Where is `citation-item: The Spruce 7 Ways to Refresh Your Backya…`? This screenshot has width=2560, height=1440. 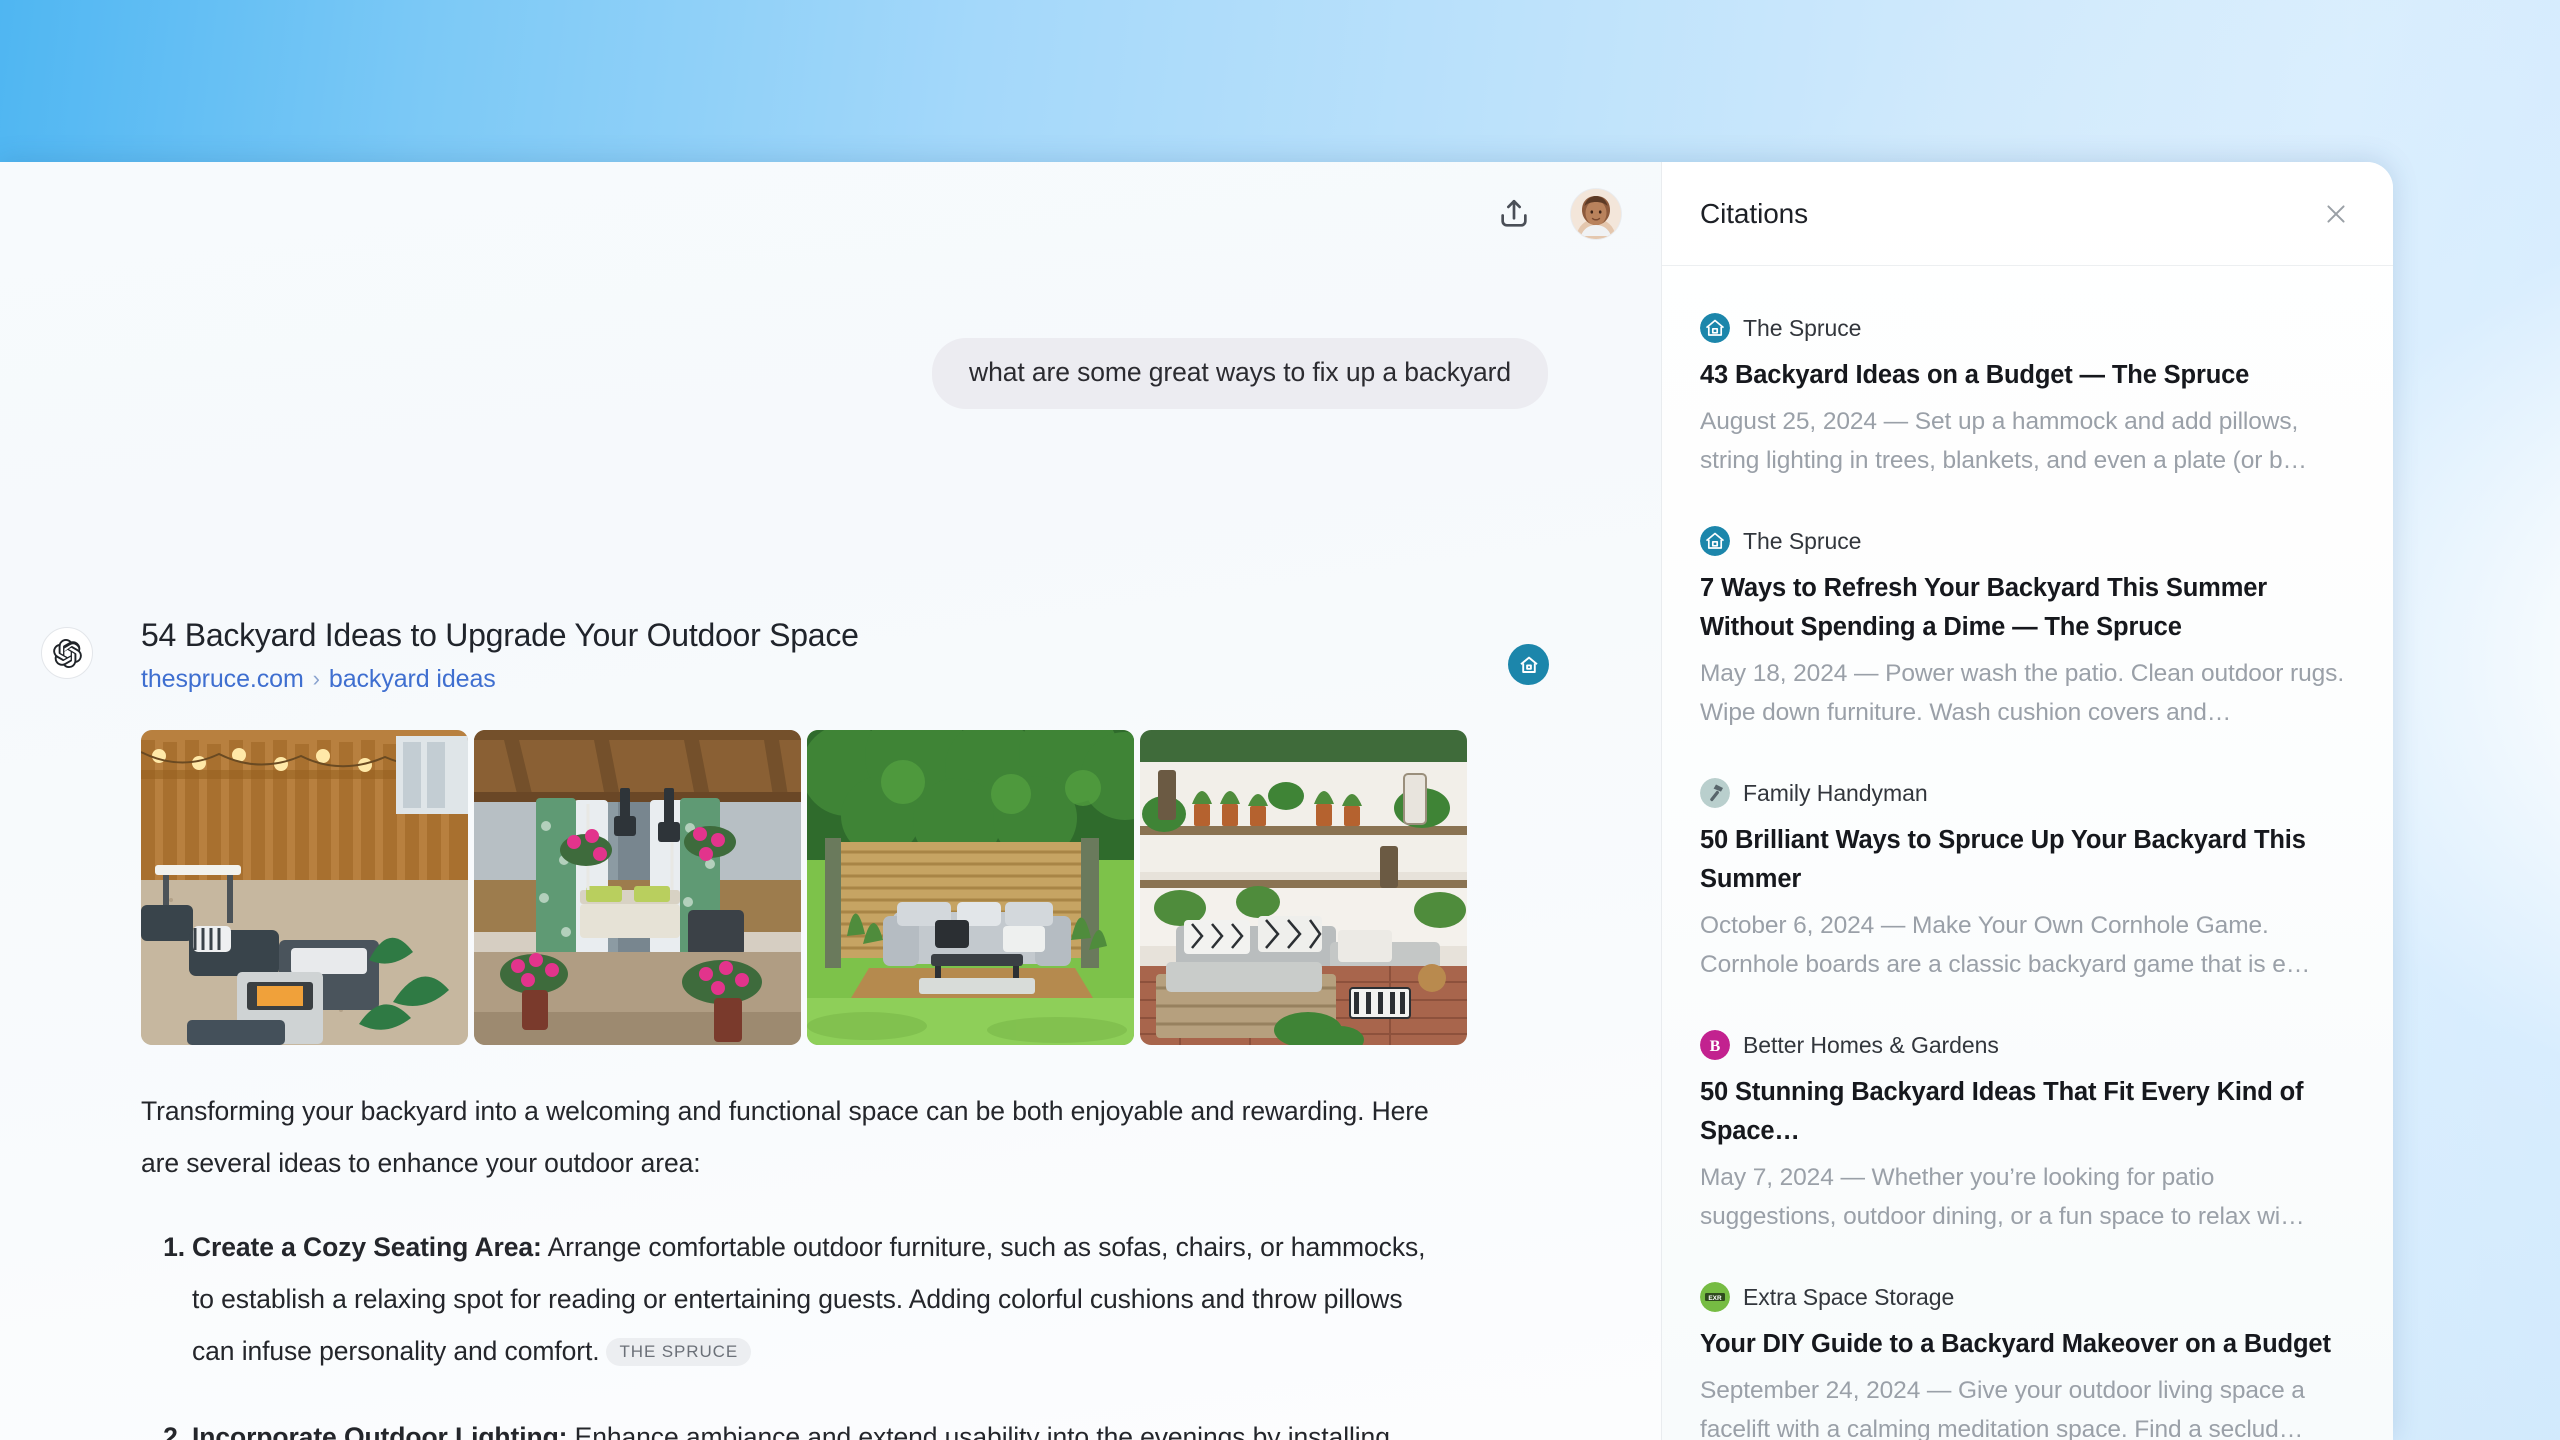 citation-item: The Spruce 7 Ways to Refresh Your Backya… is located at coordinates (2027, 629).